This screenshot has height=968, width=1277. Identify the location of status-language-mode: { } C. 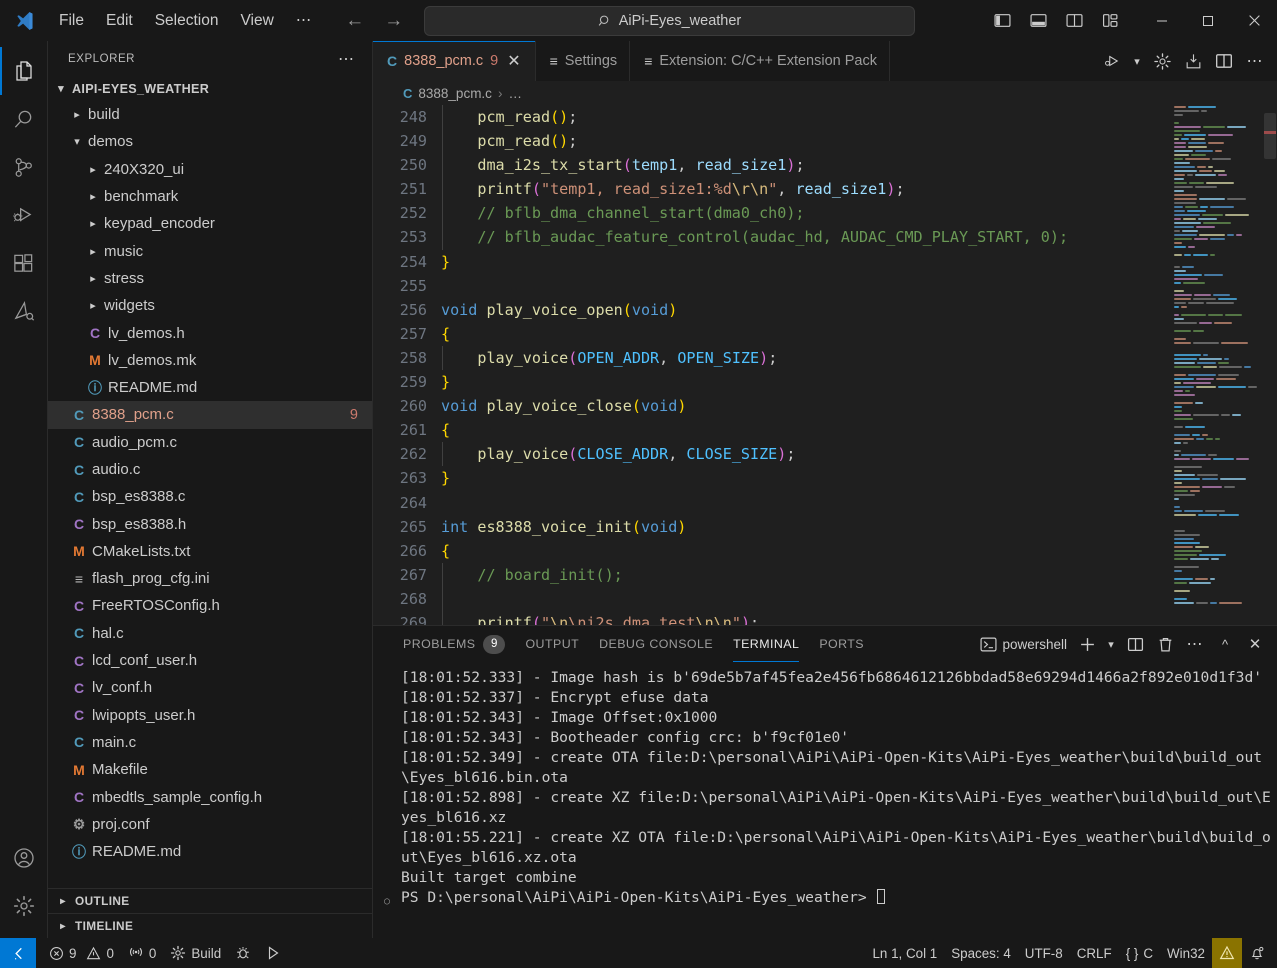
(1139, 953).